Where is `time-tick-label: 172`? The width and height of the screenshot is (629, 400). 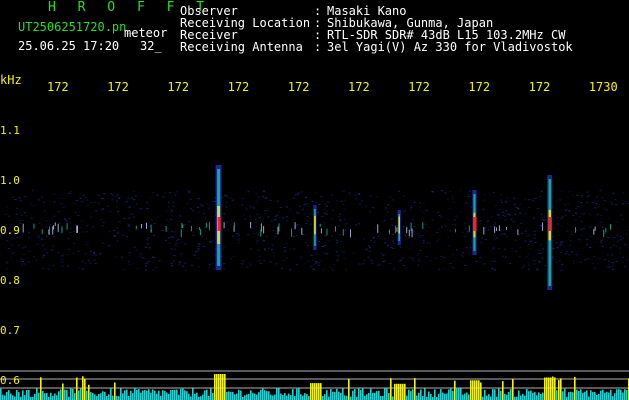
time-tick-label: 172 is located at coordinates (539, 87).